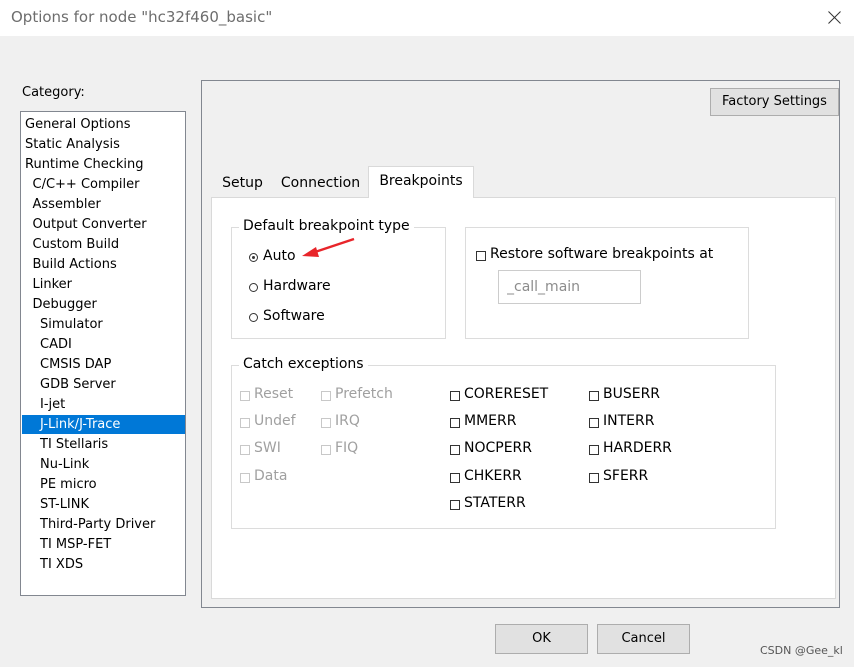 Image resolution: width=854 pixels, height=667 pixels. What do you see at coordinates (103, 164) in the screenshot?
I see `category-item: Runtime Checking` at bounding box center [103, 164].